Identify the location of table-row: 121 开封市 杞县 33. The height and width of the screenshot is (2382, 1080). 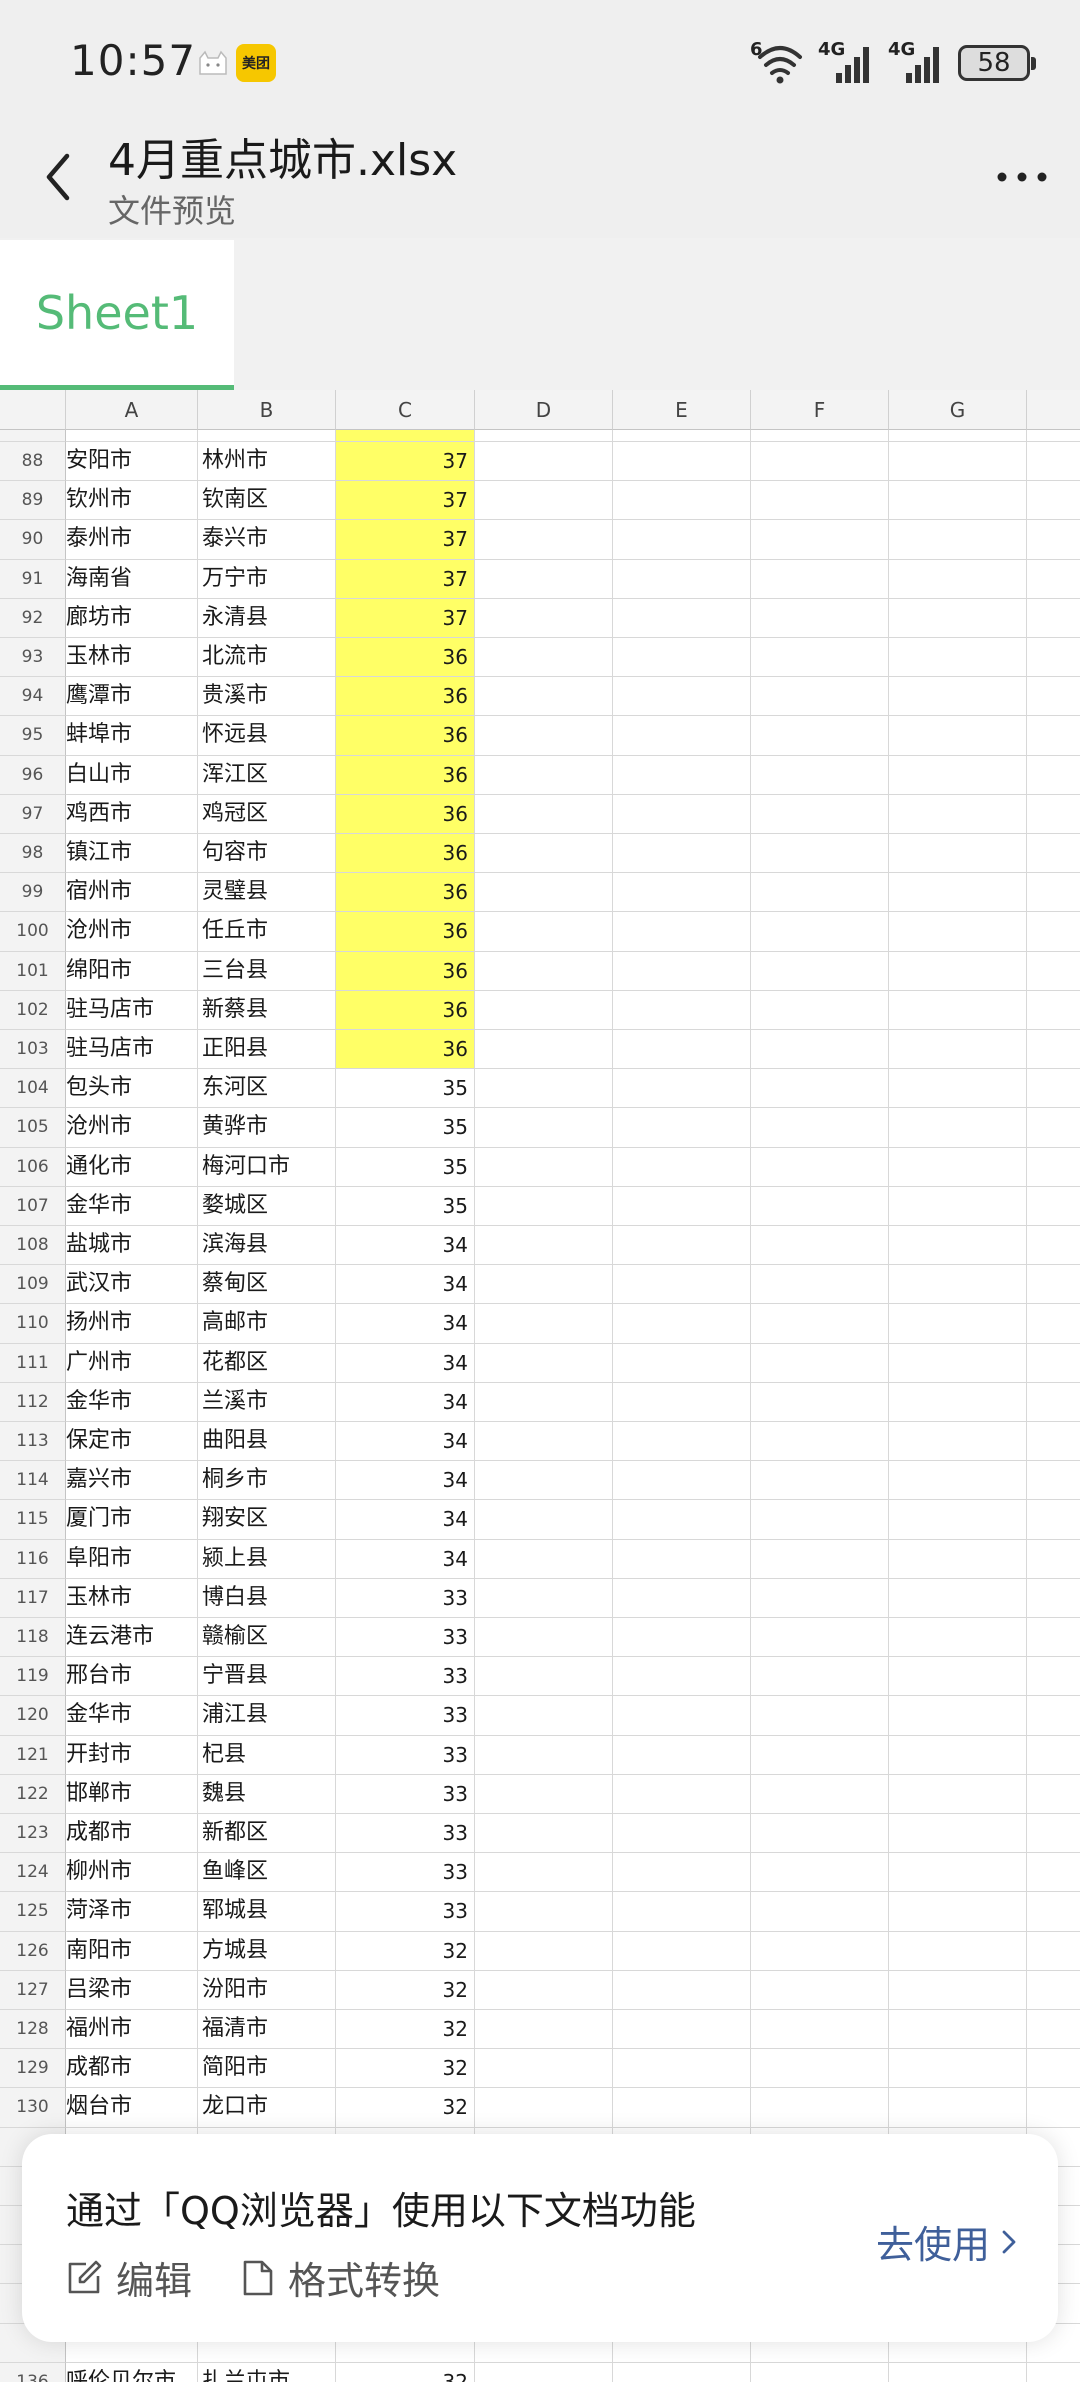
(540, 1755).